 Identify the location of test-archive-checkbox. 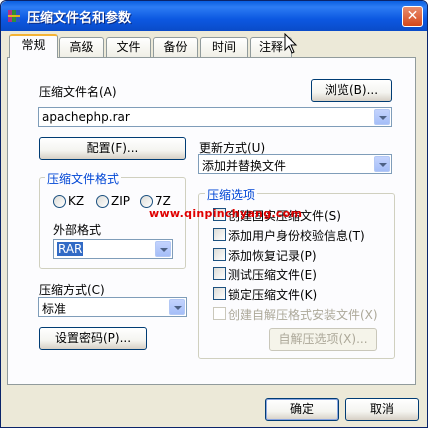
(219, 273).